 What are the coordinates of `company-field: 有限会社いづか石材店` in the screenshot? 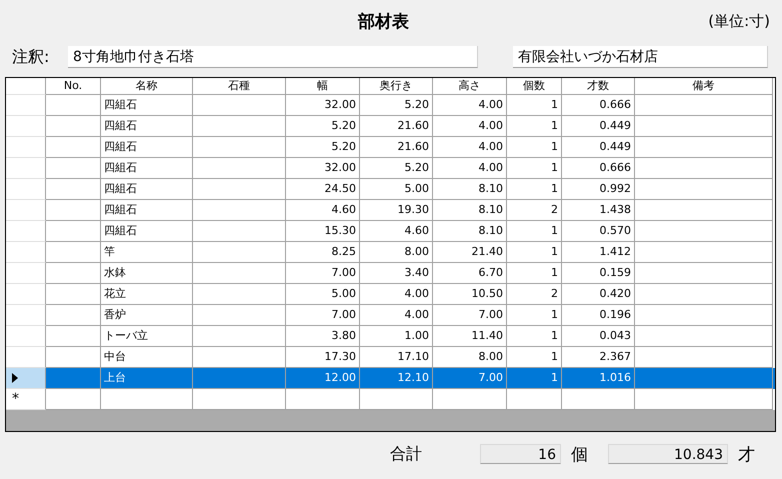 It's located at (640, 57).